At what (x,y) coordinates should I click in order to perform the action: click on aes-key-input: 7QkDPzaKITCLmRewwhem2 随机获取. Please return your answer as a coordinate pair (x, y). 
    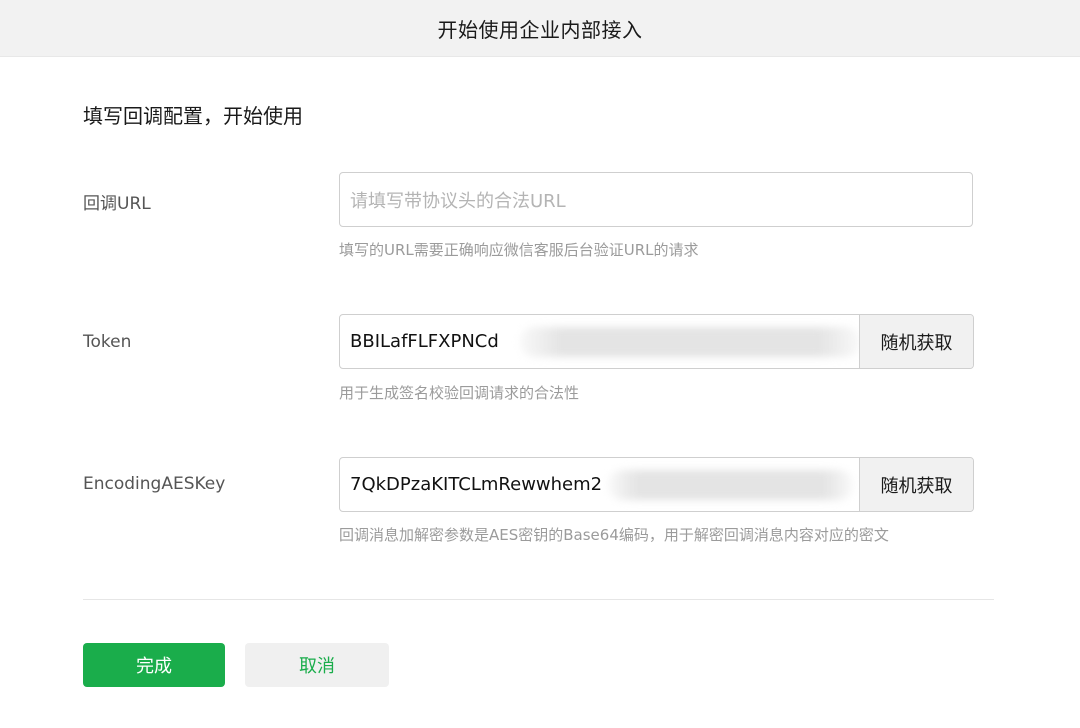
    Looking at the image, I should click on (656, 484).